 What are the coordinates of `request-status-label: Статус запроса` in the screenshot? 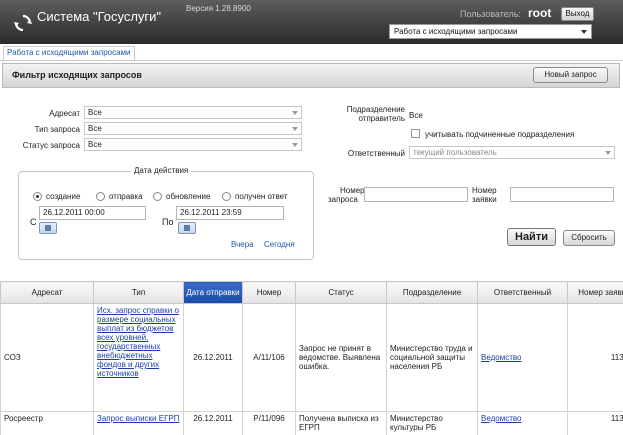 It's located at (51, 145).